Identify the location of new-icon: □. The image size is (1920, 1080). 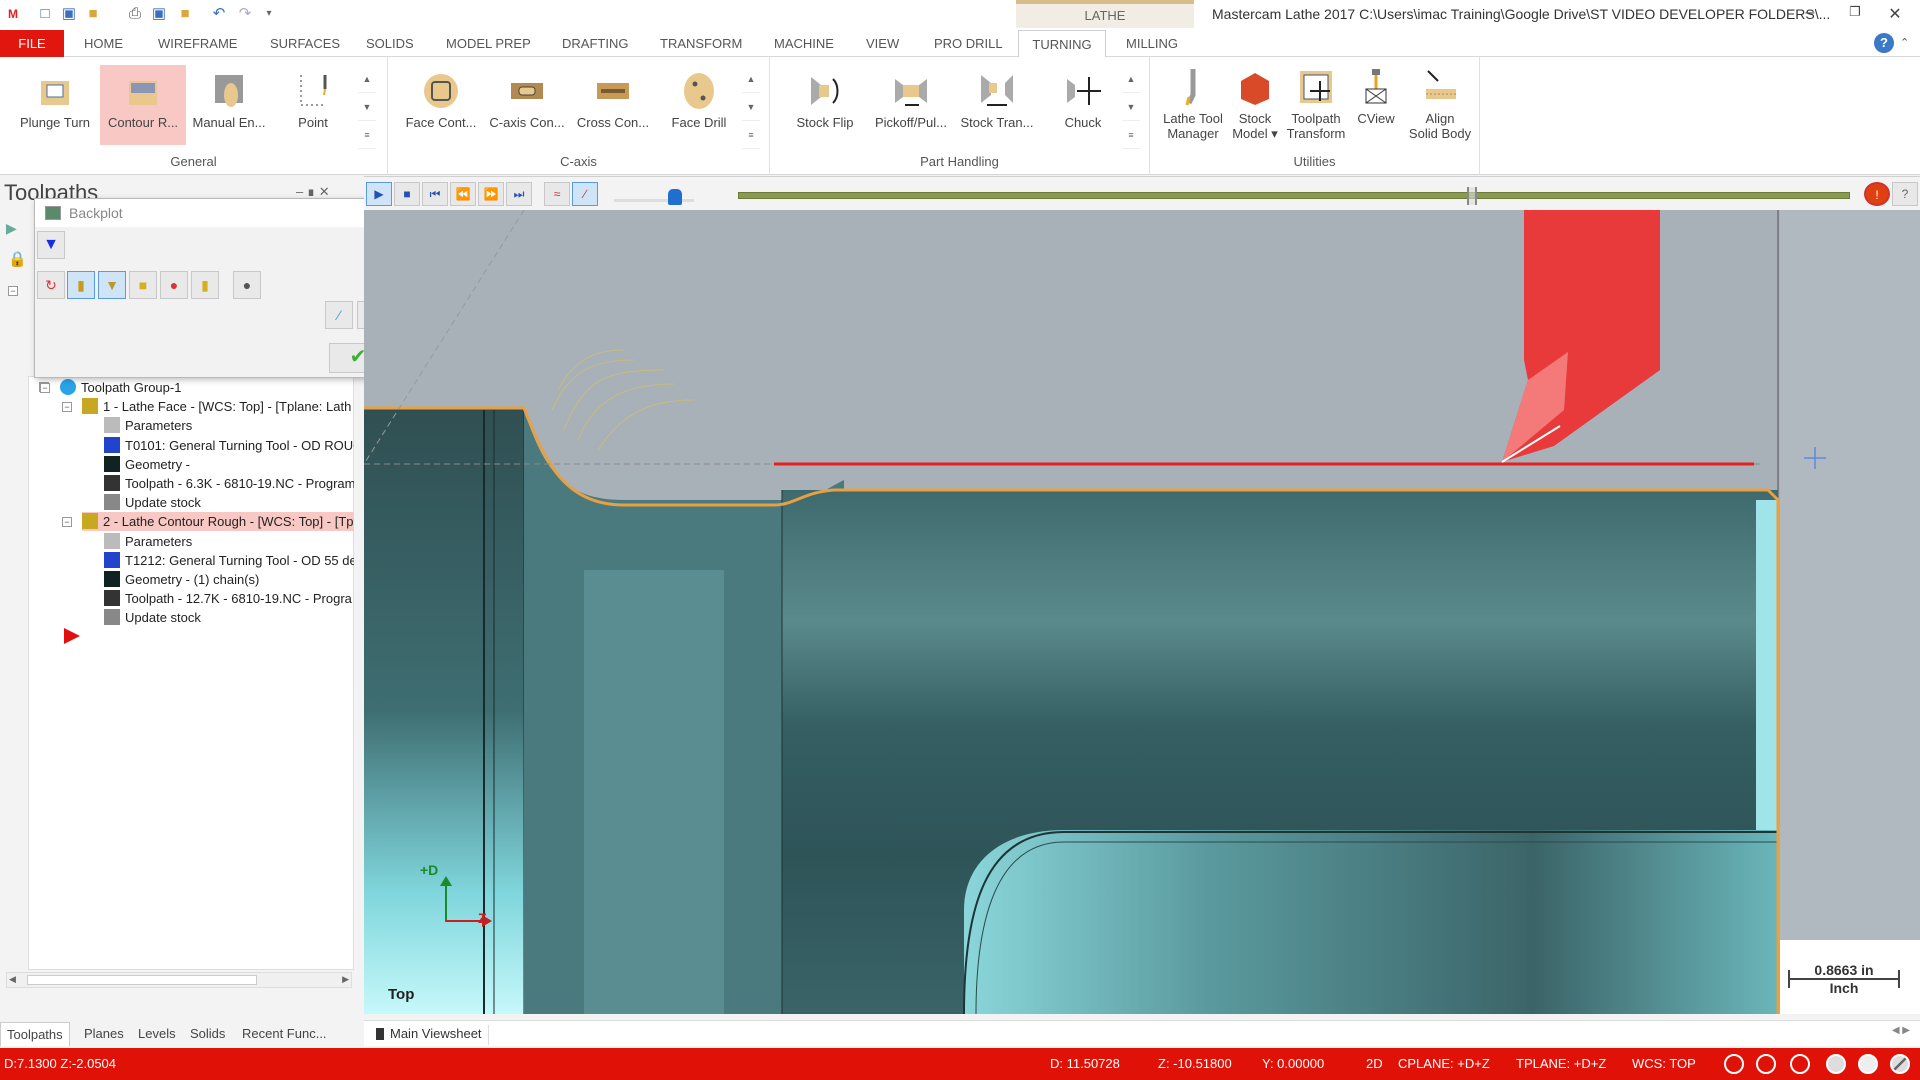
(45, 14).